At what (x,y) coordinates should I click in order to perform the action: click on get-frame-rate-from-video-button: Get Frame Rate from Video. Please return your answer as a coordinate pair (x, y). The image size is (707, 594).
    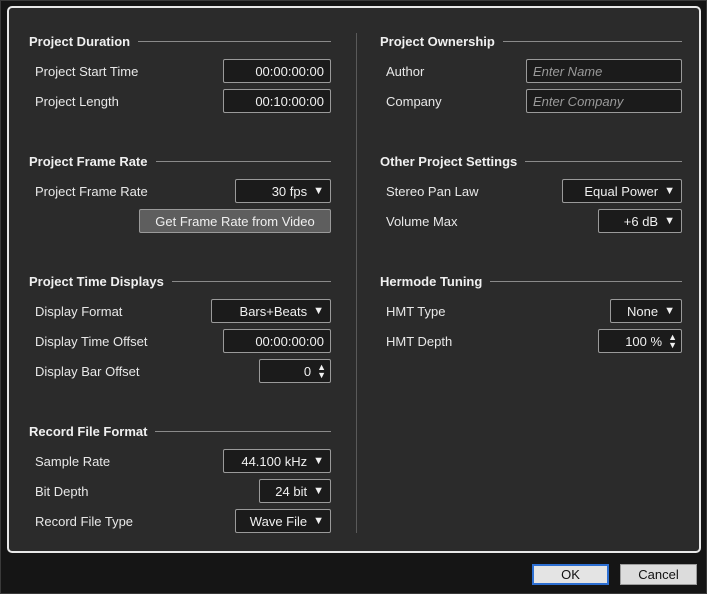
    Looking at the image, I should click on (235, 221).